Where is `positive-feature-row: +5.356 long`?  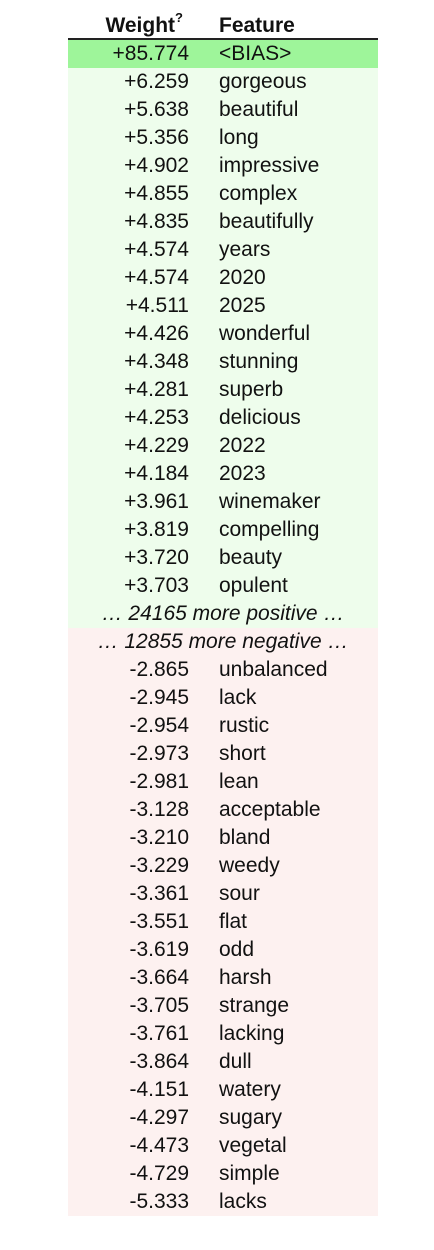
positive-feature-row: +5.356 long is located at coordinates (223, 138).